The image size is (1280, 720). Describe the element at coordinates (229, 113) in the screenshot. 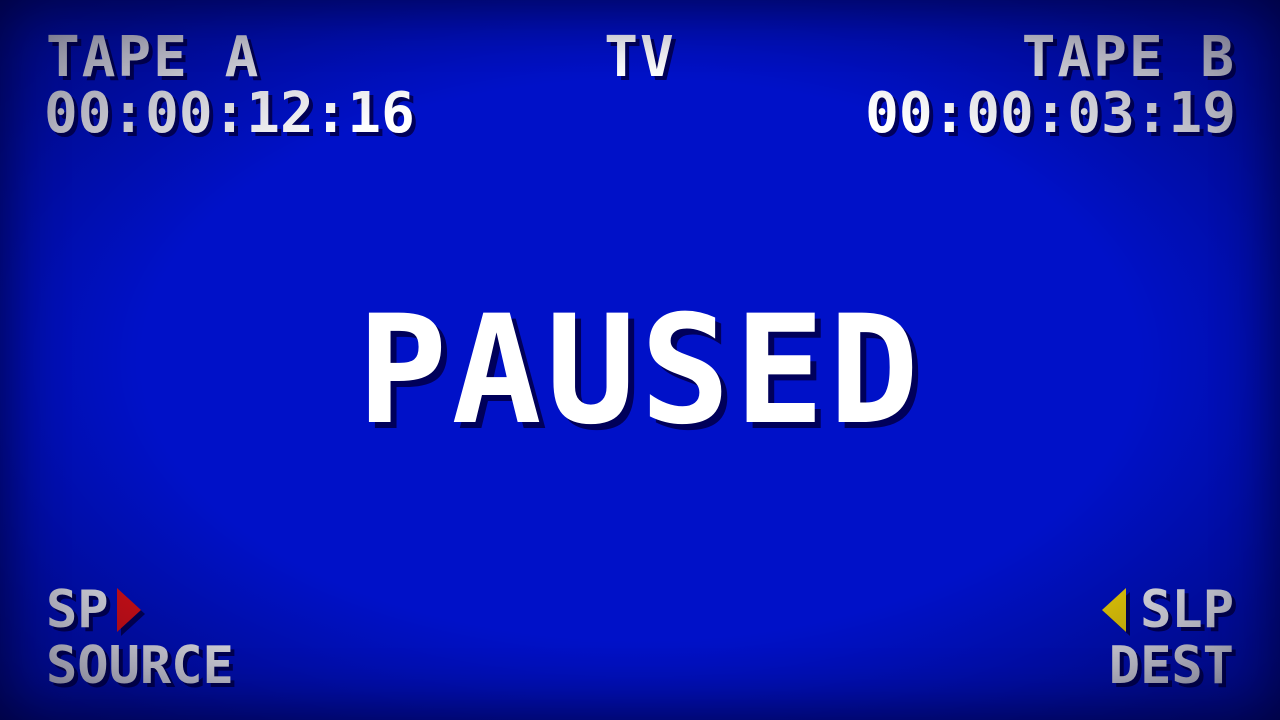

I see `tape-a-timecode: 00:00:12:16` at that location.